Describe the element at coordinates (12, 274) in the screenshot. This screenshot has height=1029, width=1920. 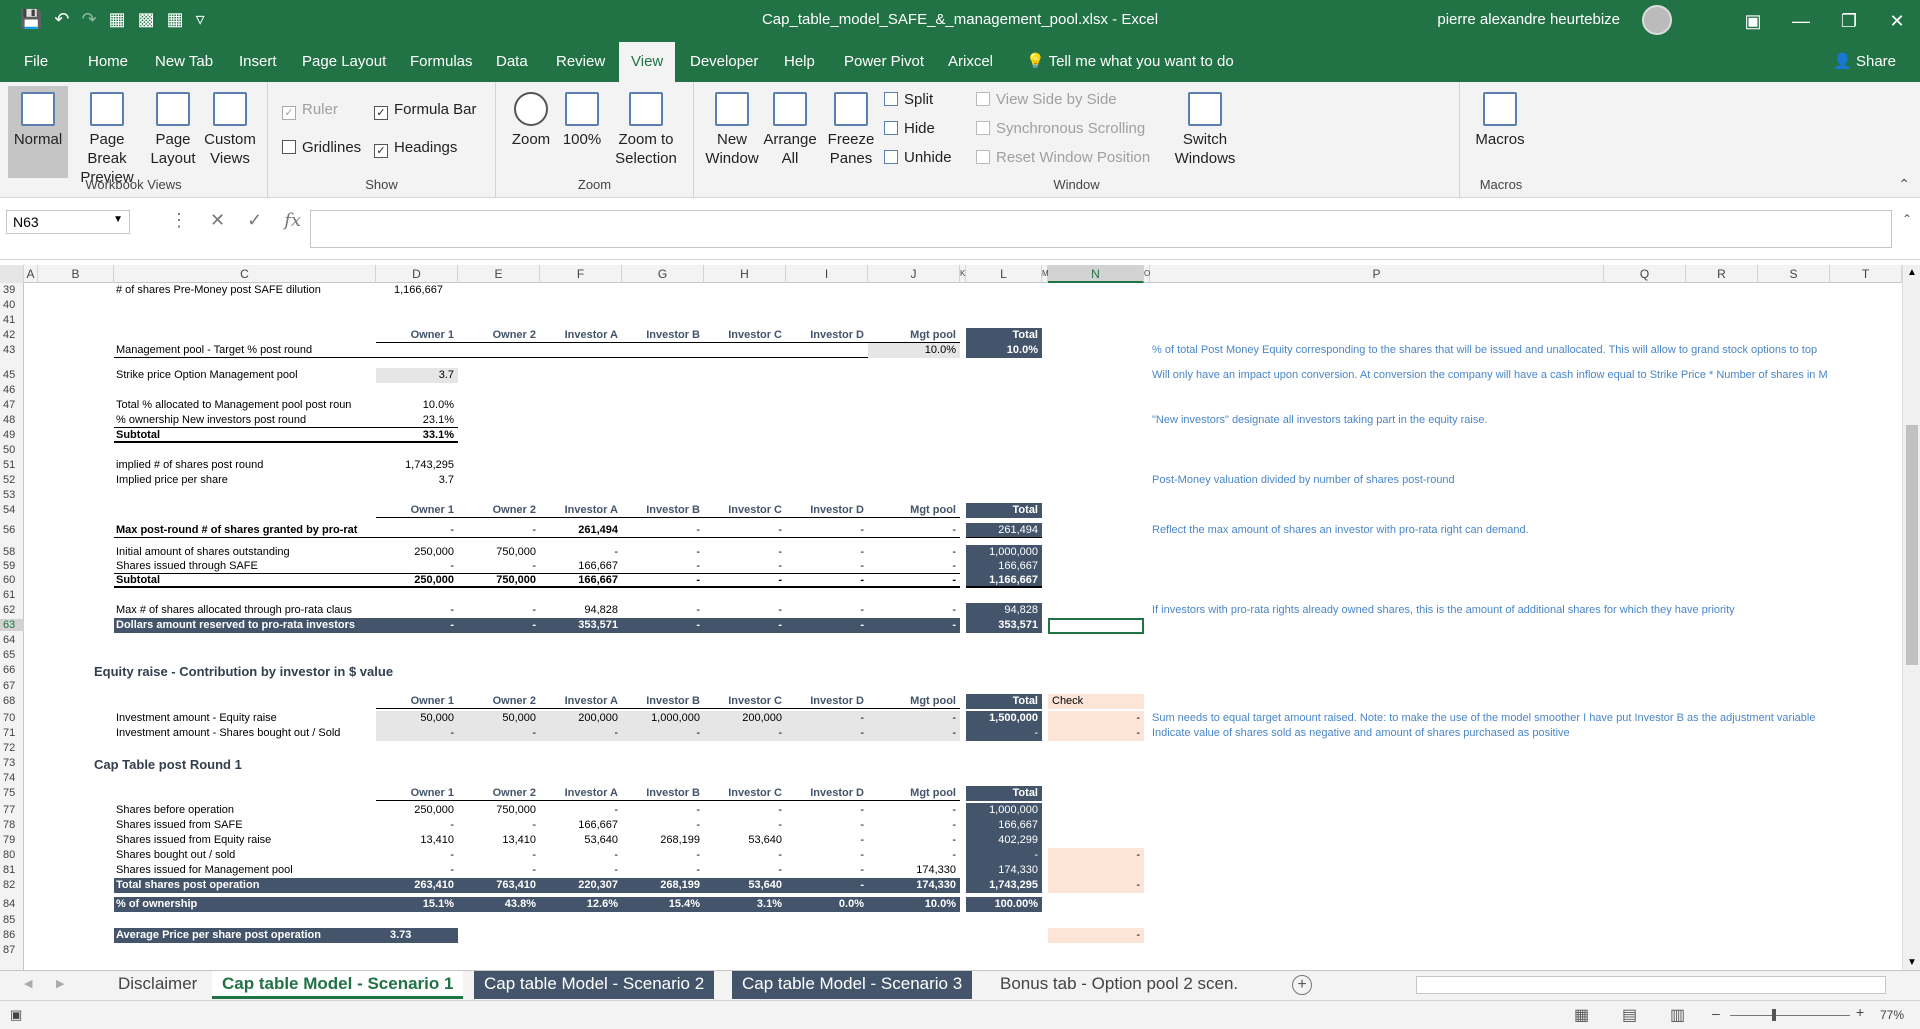
I see `select-all` at that location.